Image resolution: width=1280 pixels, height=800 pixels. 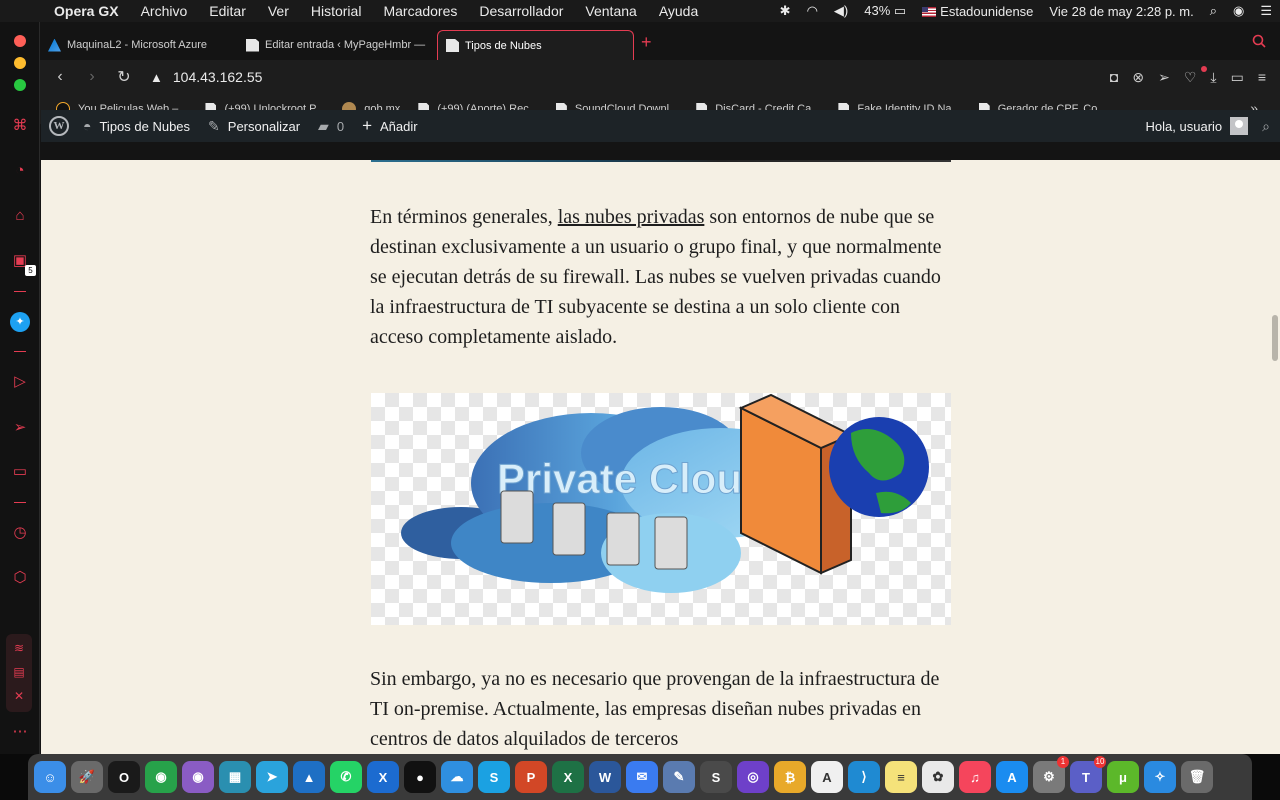 I want to click on more-options-icon: ⋯, so click(x=20, y=732).